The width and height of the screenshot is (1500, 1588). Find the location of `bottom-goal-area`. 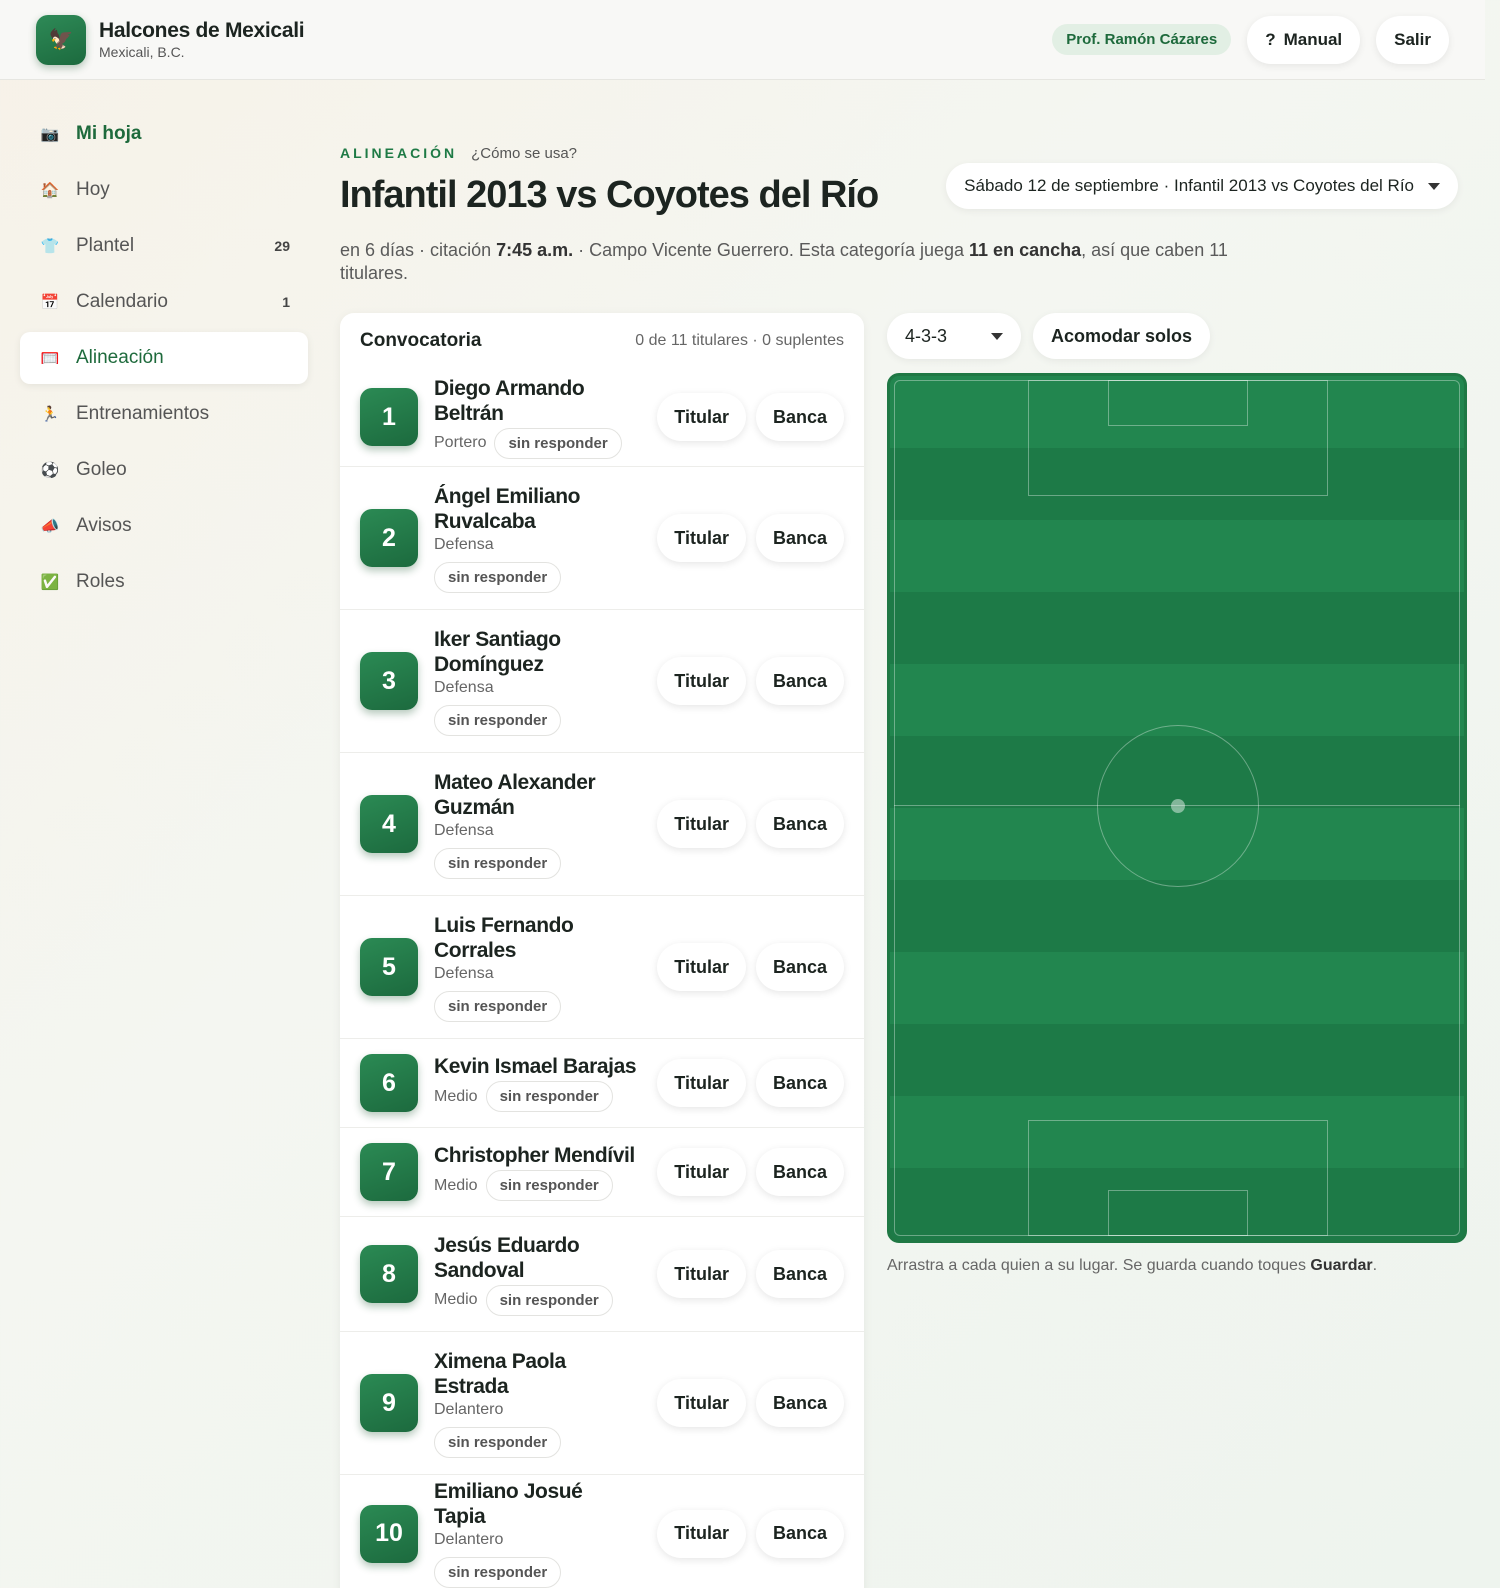

bottom-goal-area is located at coordinates (1178, 1213).